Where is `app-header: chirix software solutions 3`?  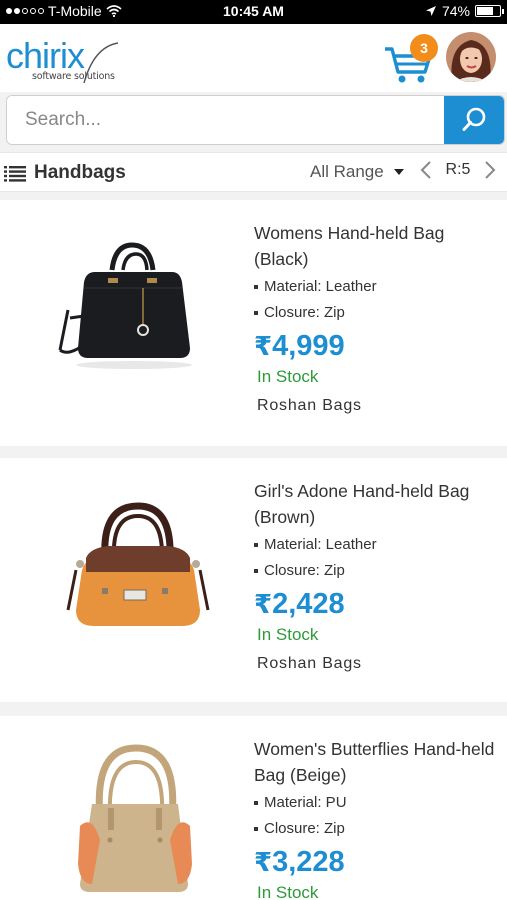 app-header: chirix software solutions 3 is located at coordinates (253, 58).